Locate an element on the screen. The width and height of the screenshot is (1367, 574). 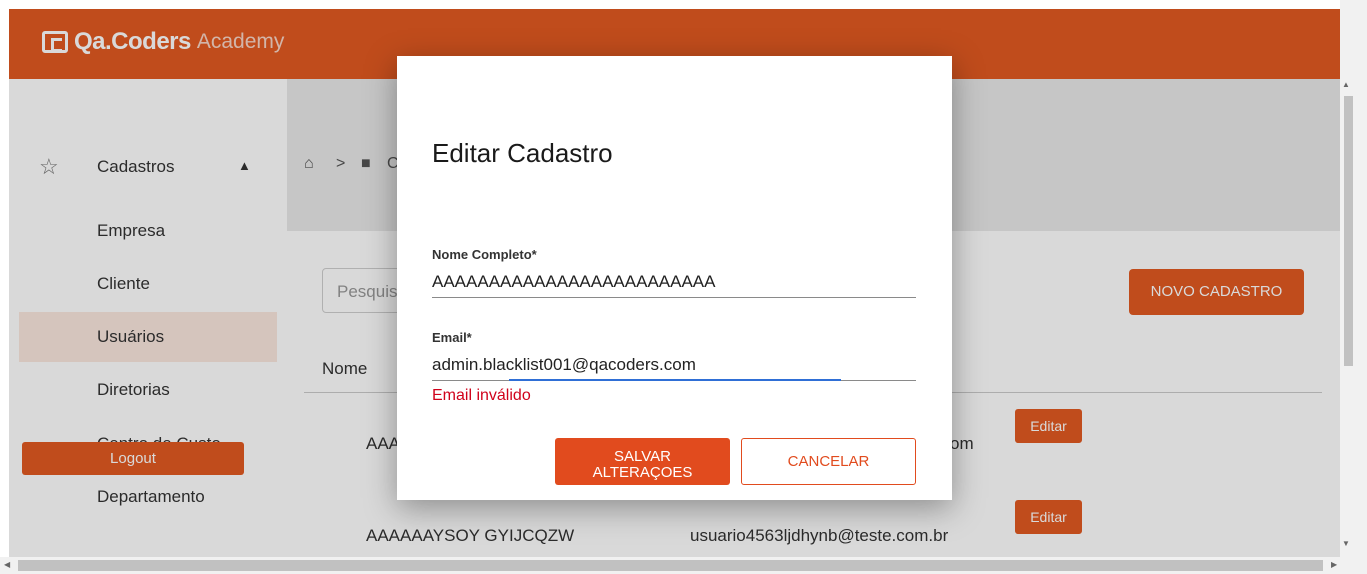
email-error-message: Email inválido is located at coordinates (481, 395).